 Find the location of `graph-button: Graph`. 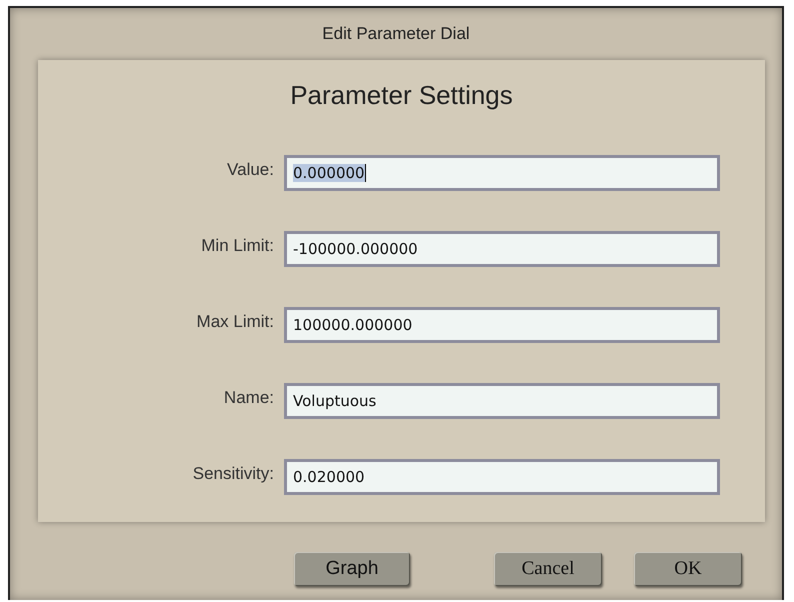

graph-button: Graph is located at coordinates (352, 569).